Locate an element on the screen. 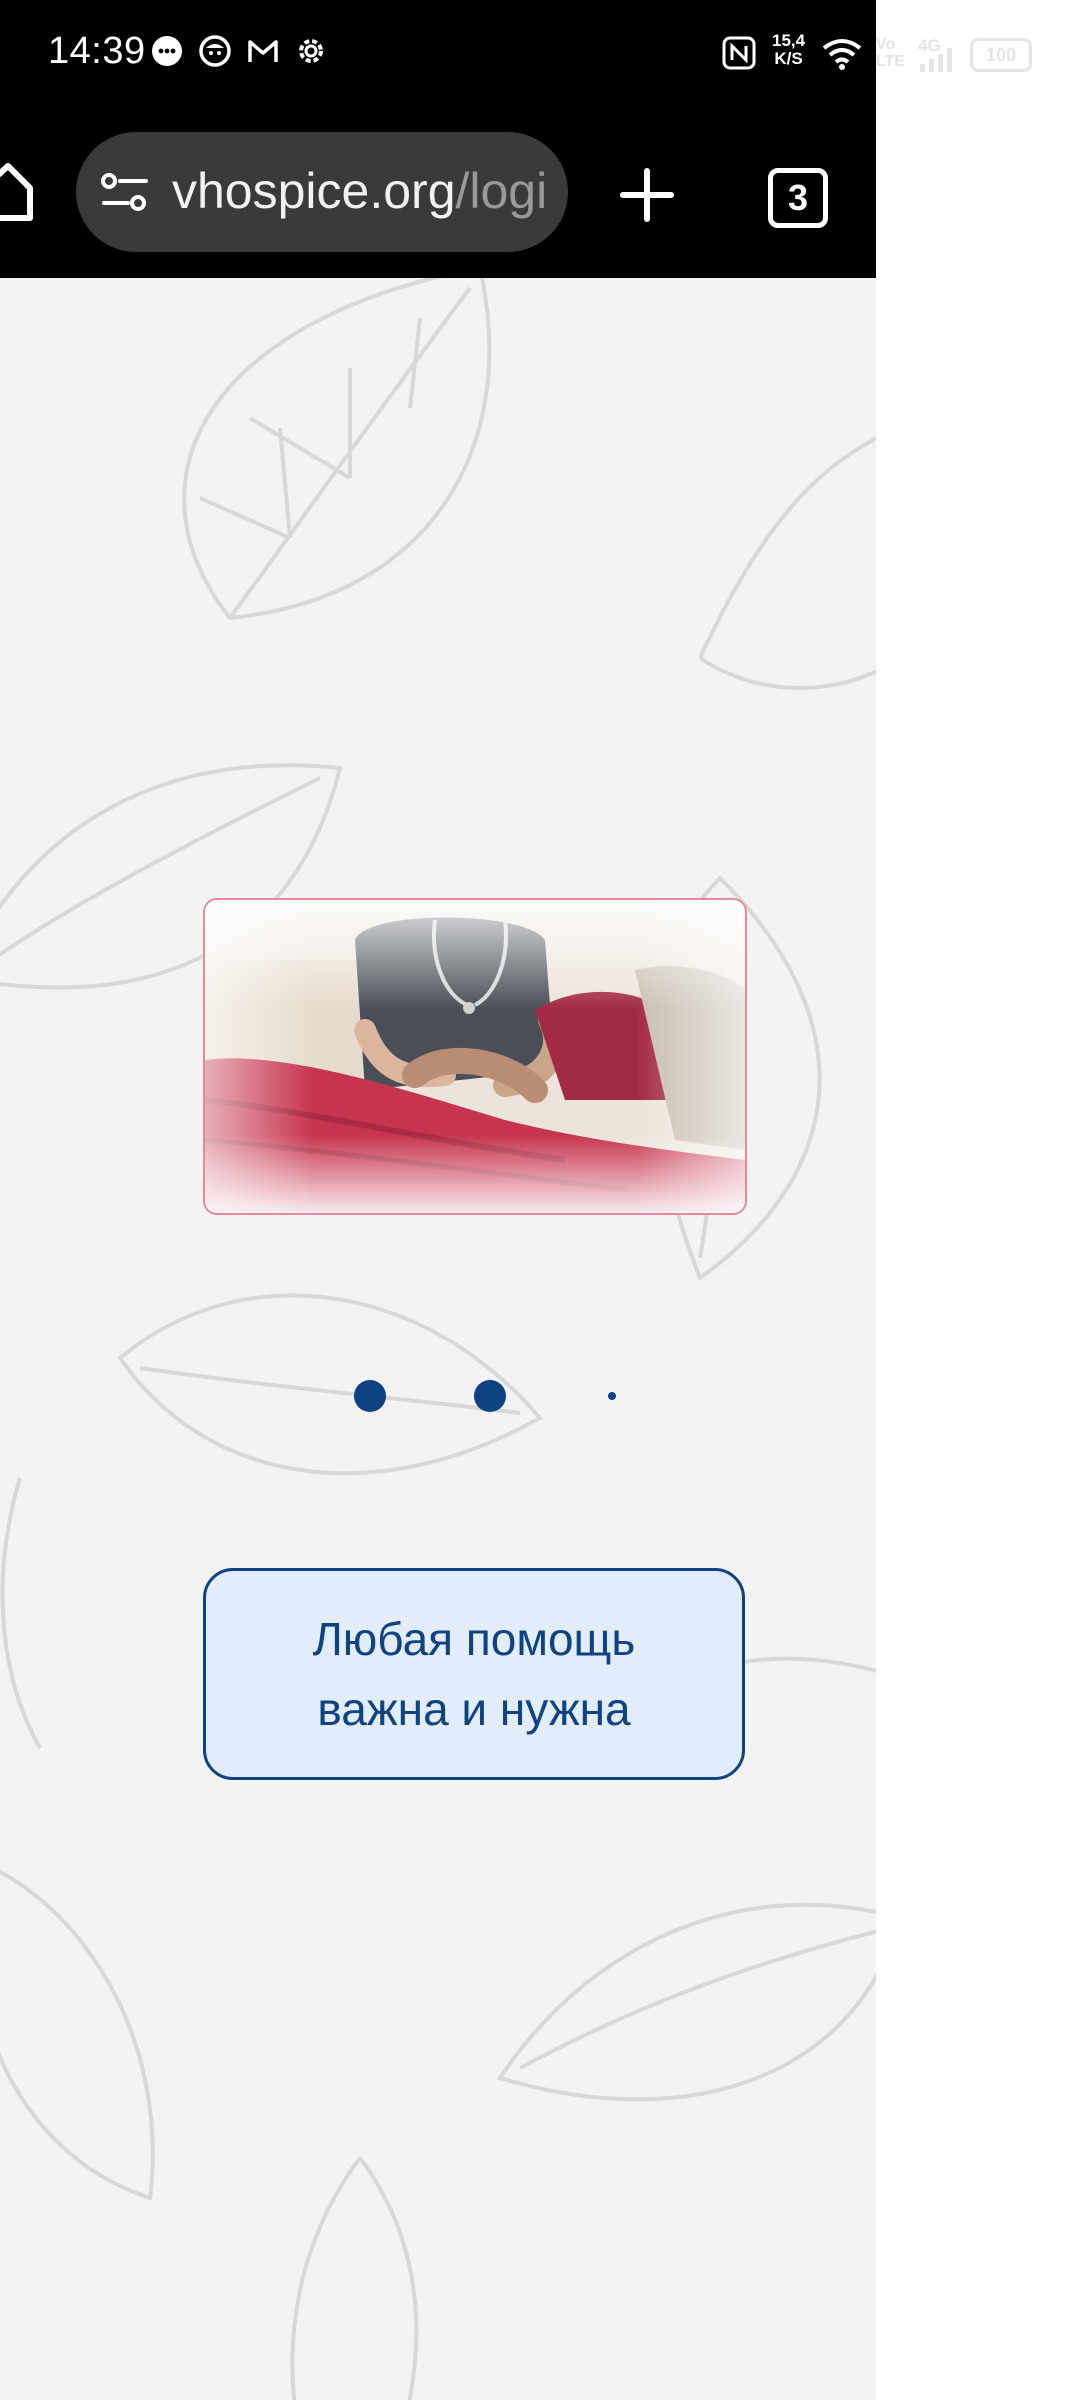 Image resolution: width=1080 pixels, height=2400 pixels. face-app-icon is located at coordinates (215, 51).